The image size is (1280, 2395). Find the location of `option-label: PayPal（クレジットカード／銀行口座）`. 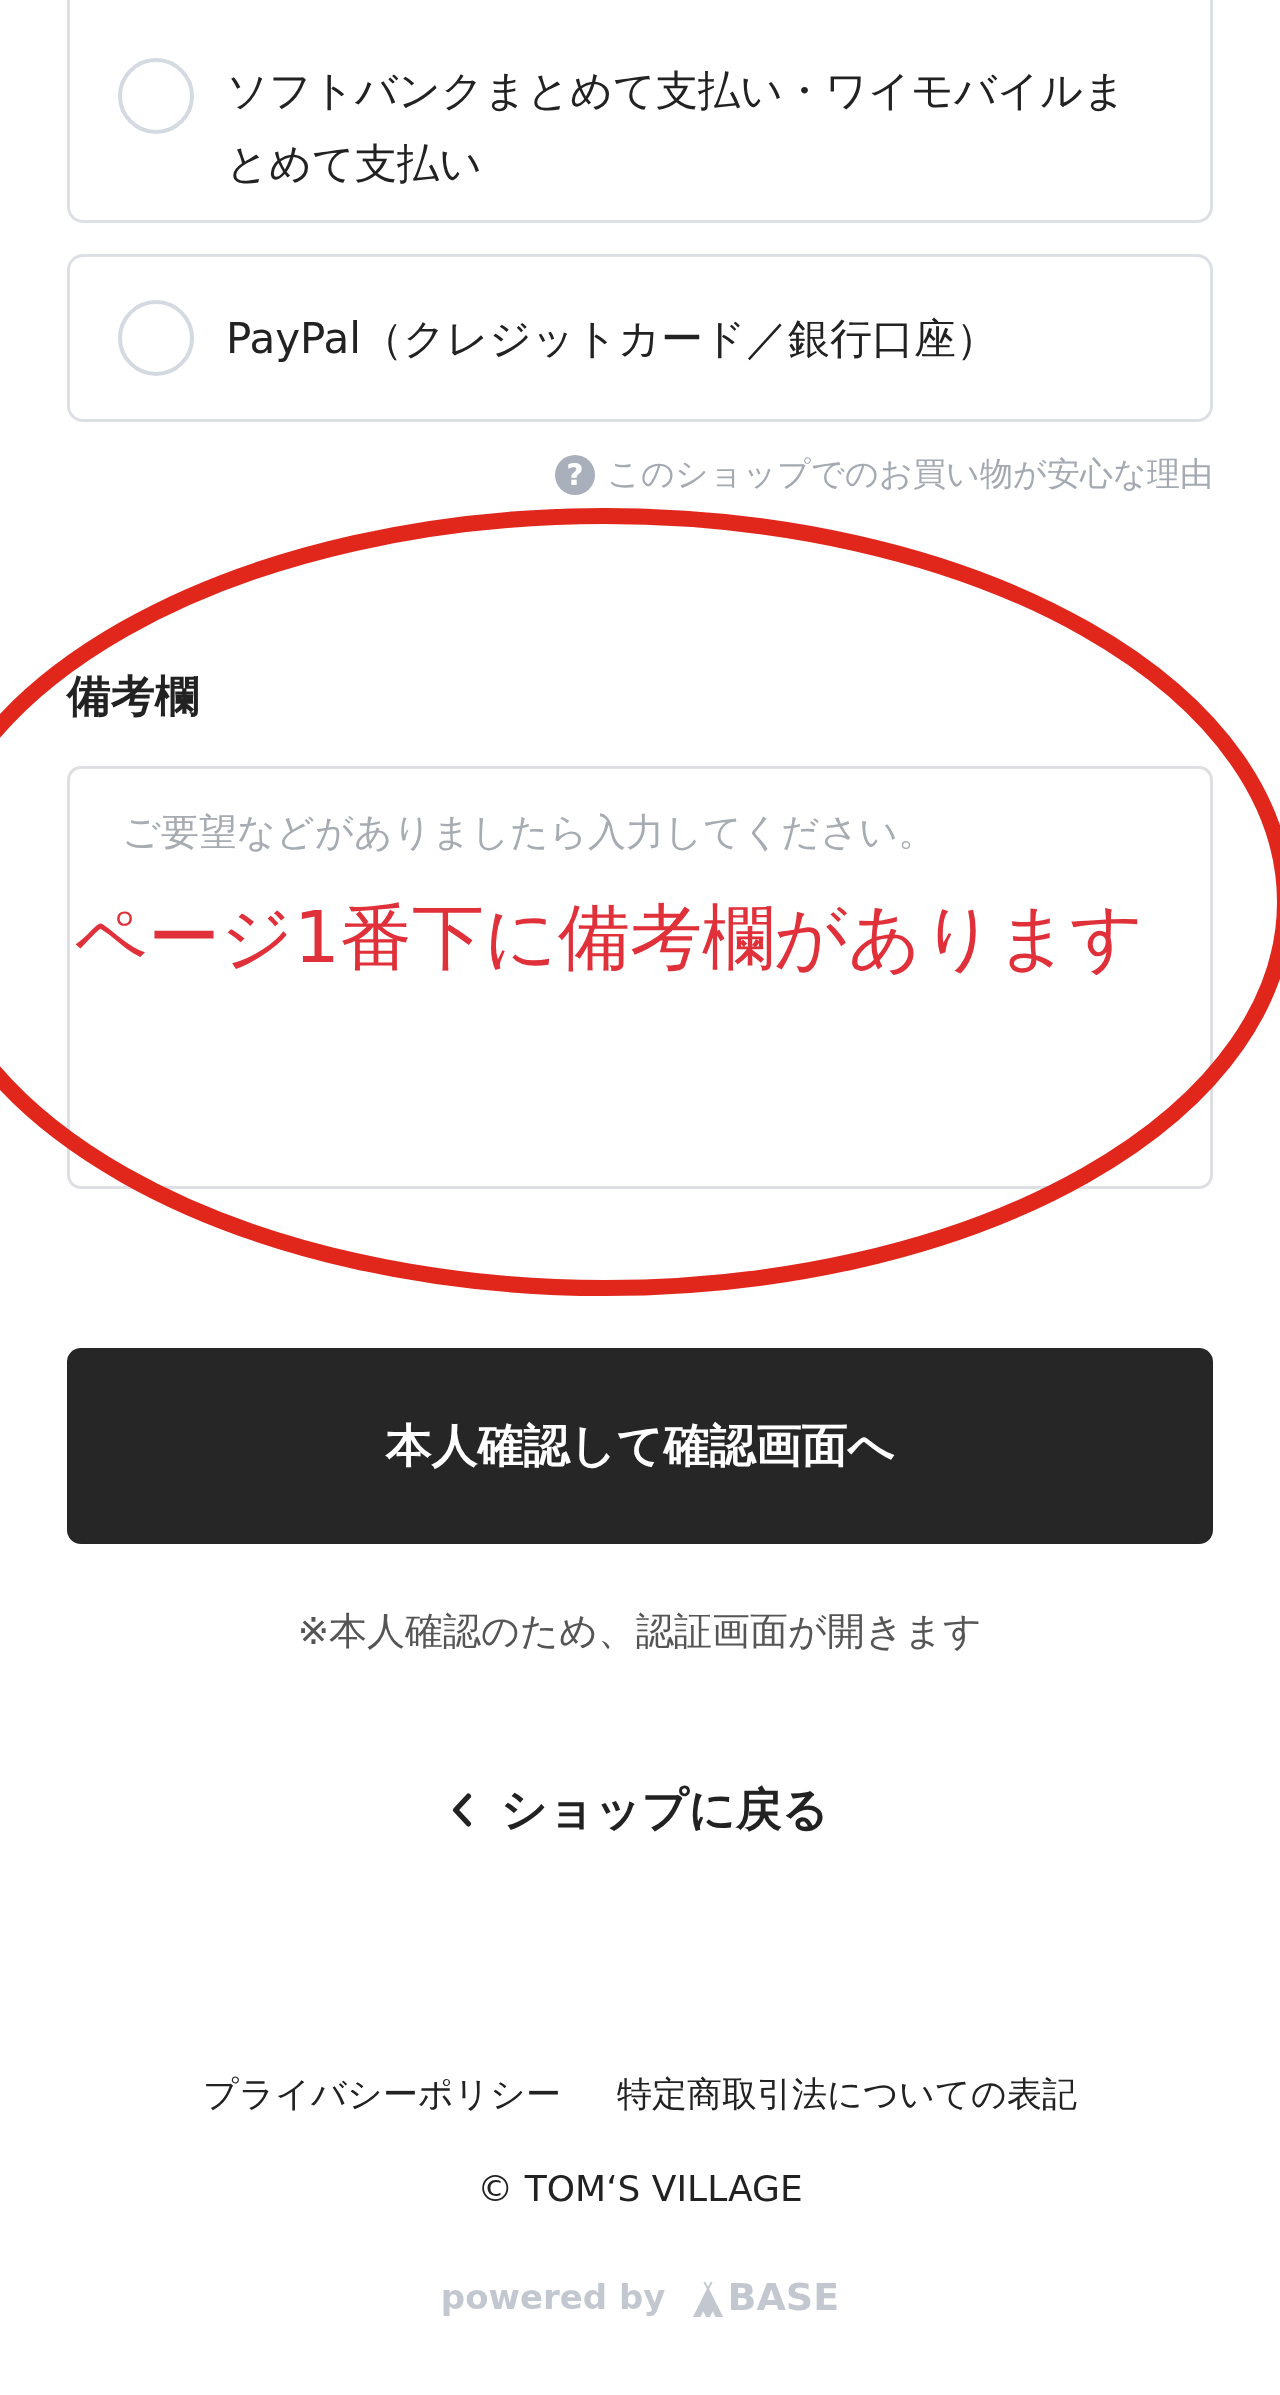

option-label: PayPal（クレジットカード／銀行口座） is located at coordinates (612, 338).